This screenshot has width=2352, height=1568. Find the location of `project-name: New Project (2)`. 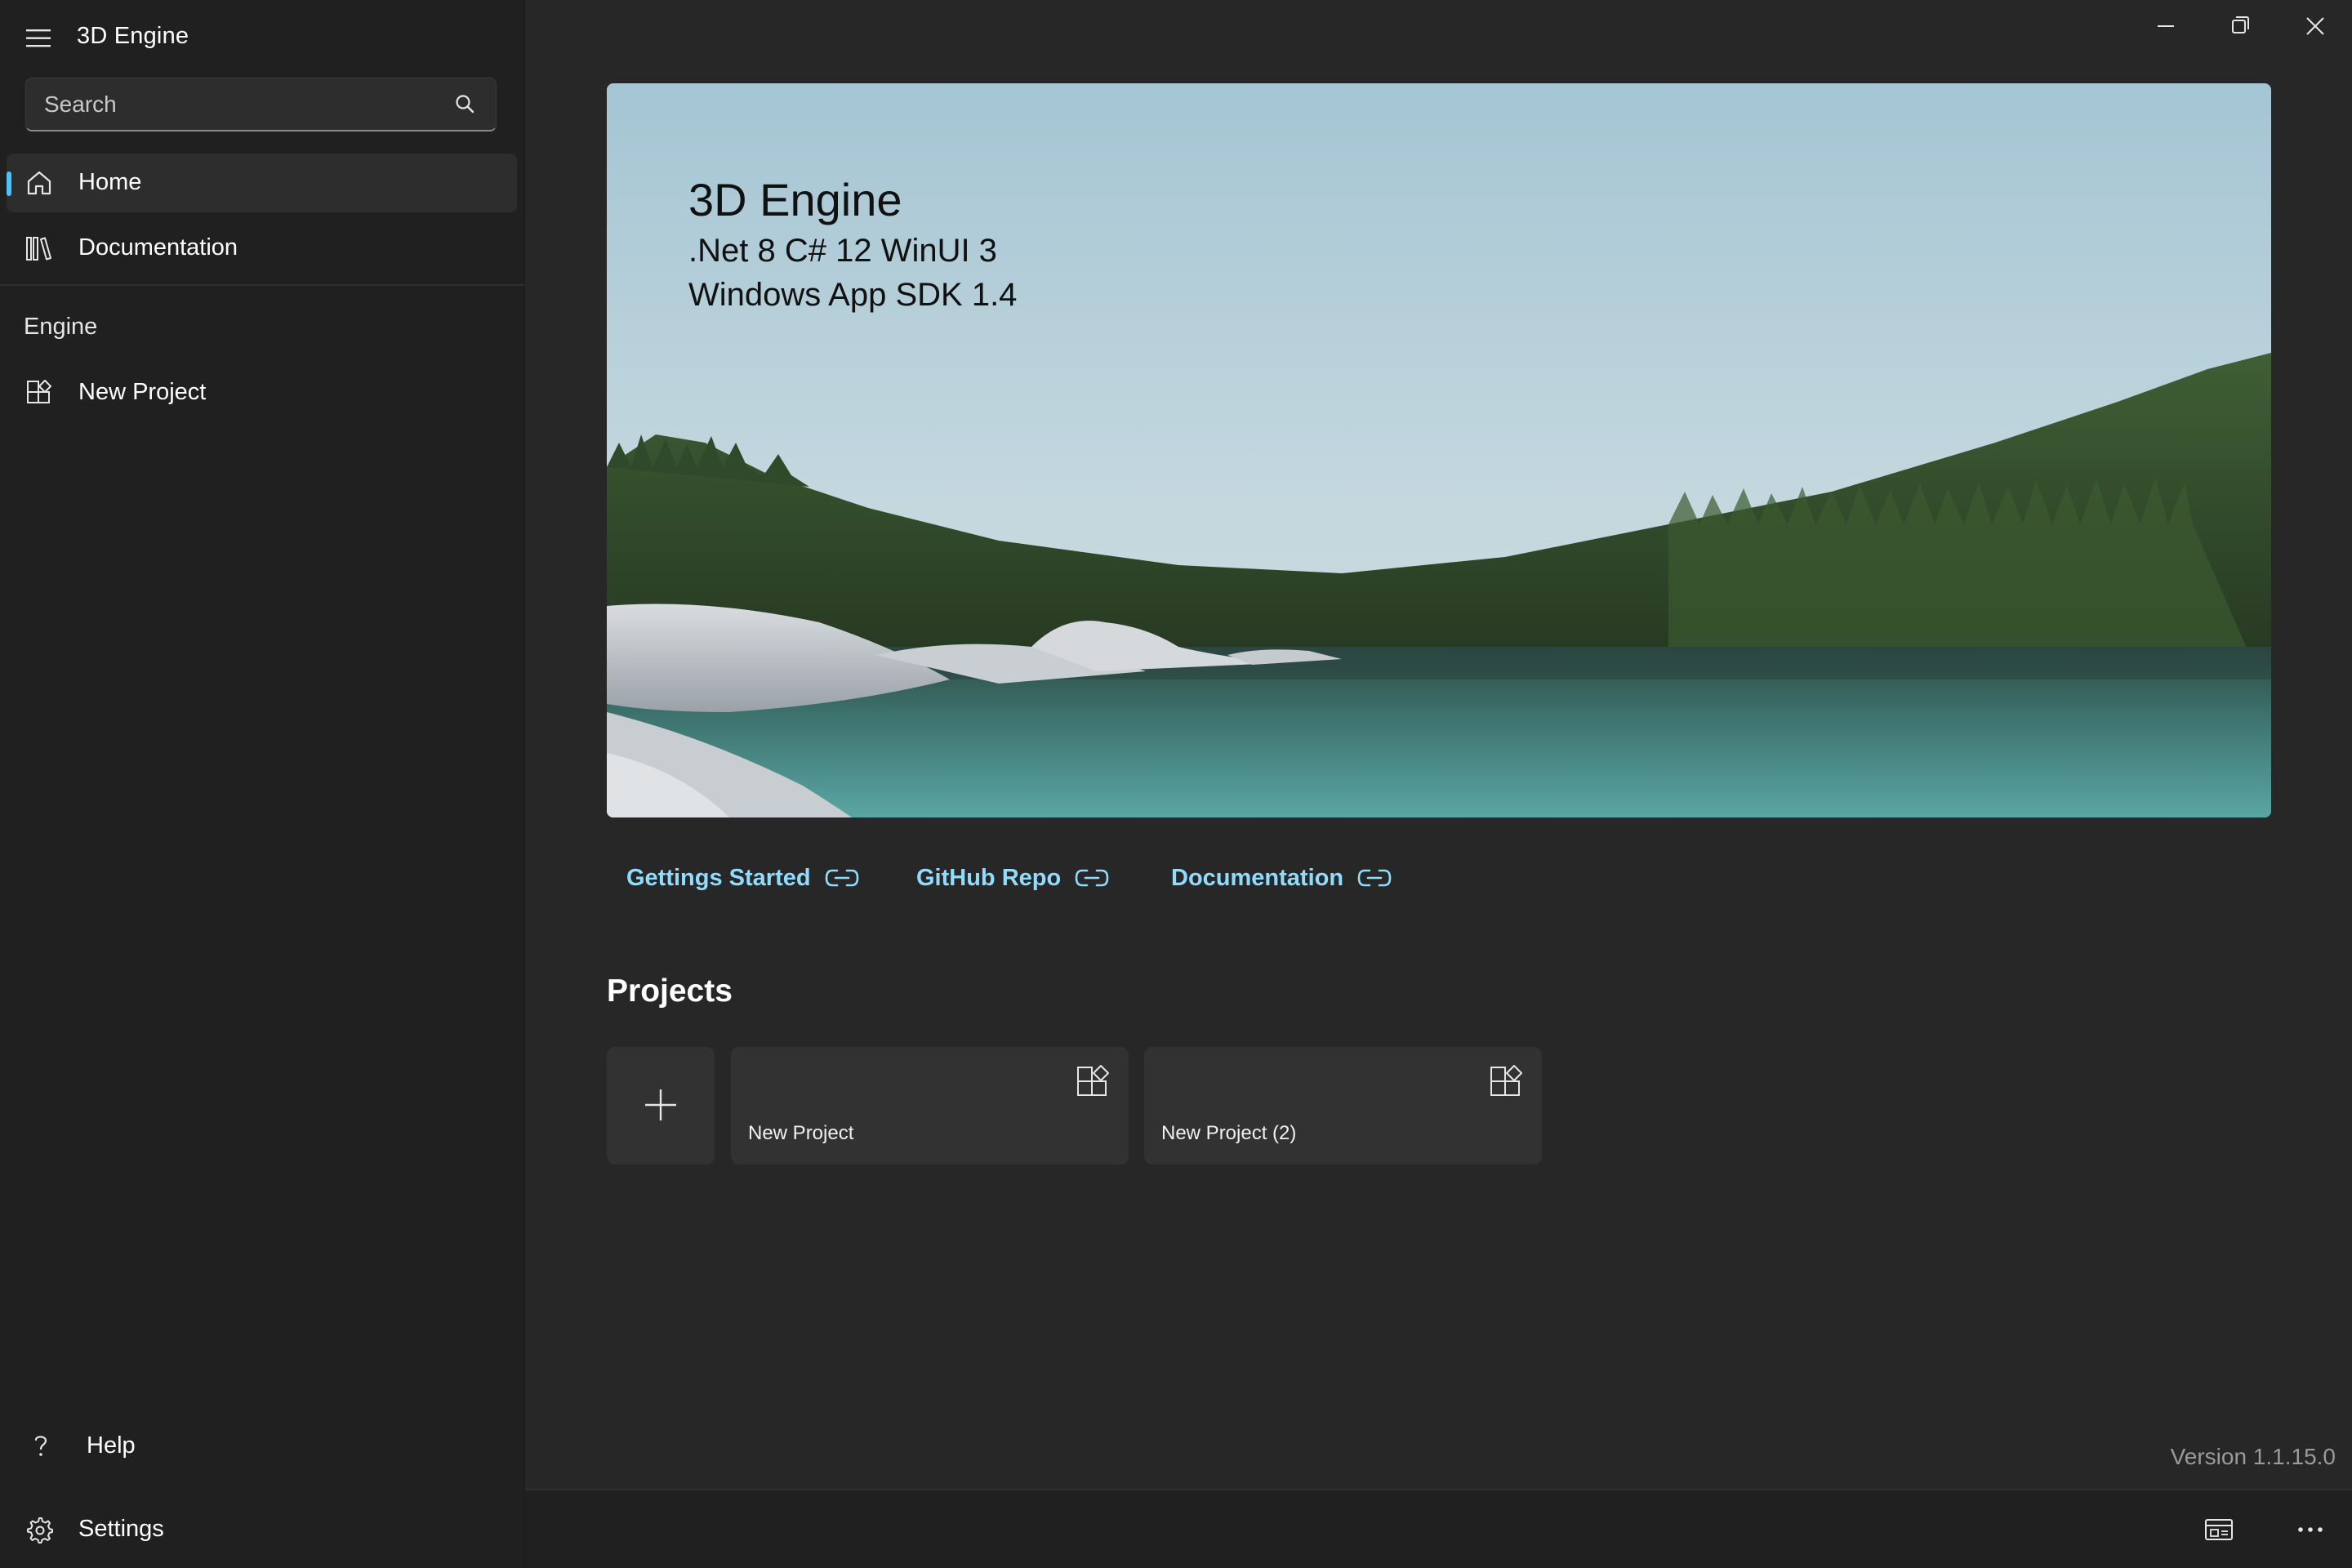

project-name: New Project (2) is located at coordinates (1229, 1133).